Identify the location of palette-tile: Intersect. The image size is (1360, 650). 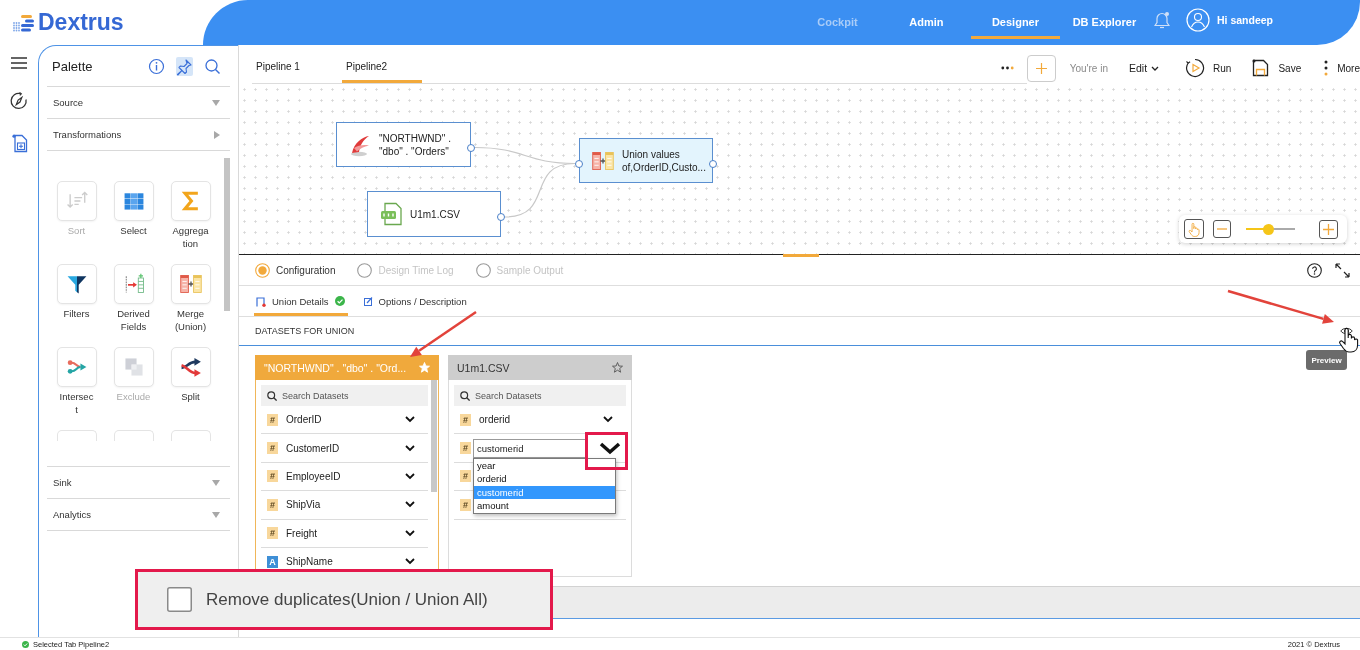
(76, 381).